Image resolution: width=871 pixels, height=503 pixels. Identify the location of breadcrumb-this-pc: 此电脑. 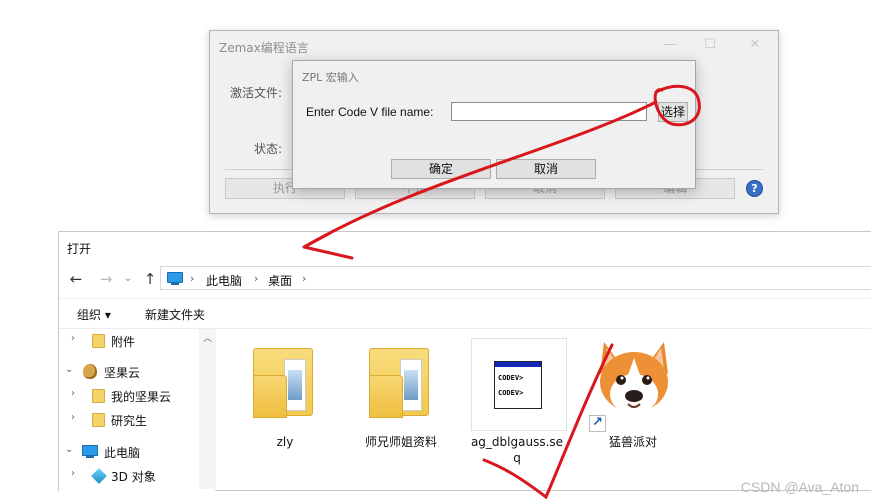
(224, 280).